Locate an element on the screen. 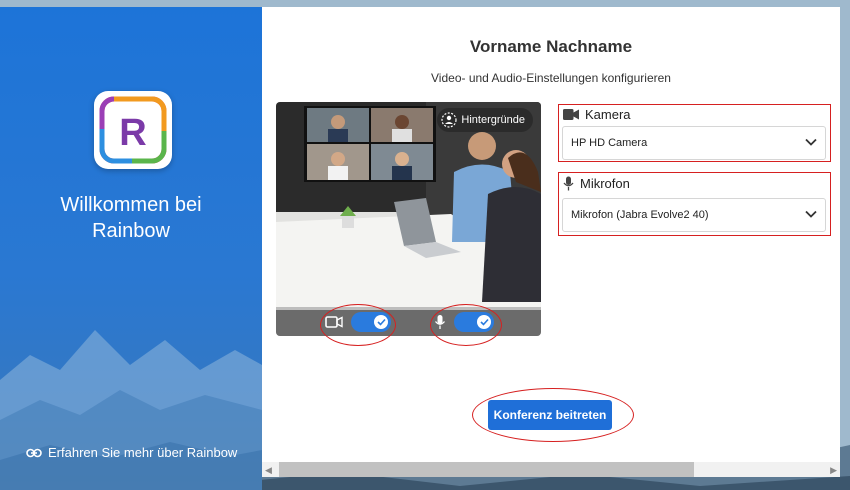  person-background-icon is located at coordinates (449, 120).